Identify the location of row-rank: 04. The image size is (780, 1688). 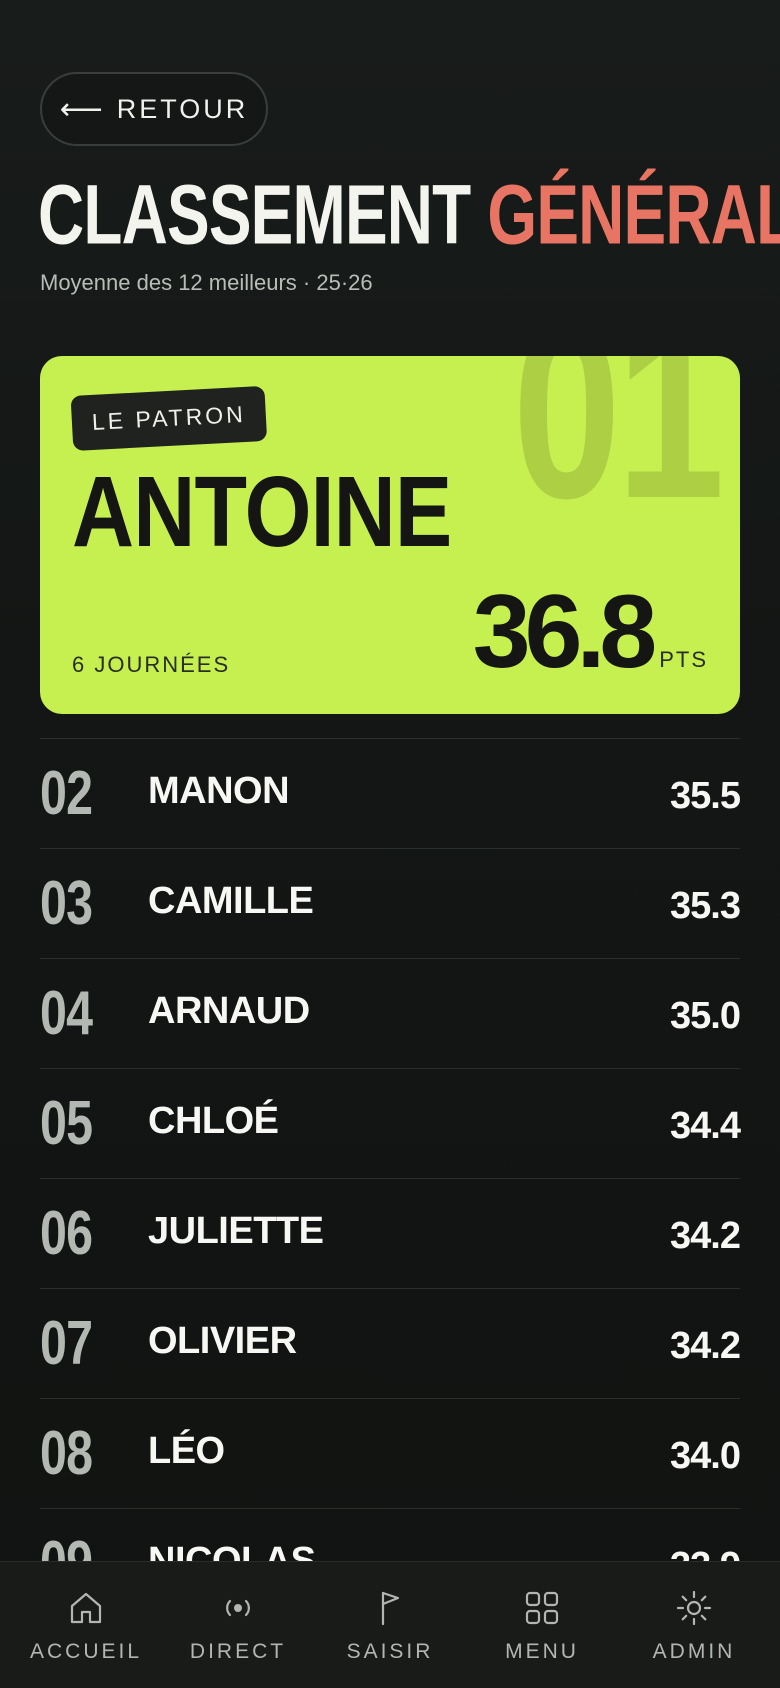
(66, 1013).